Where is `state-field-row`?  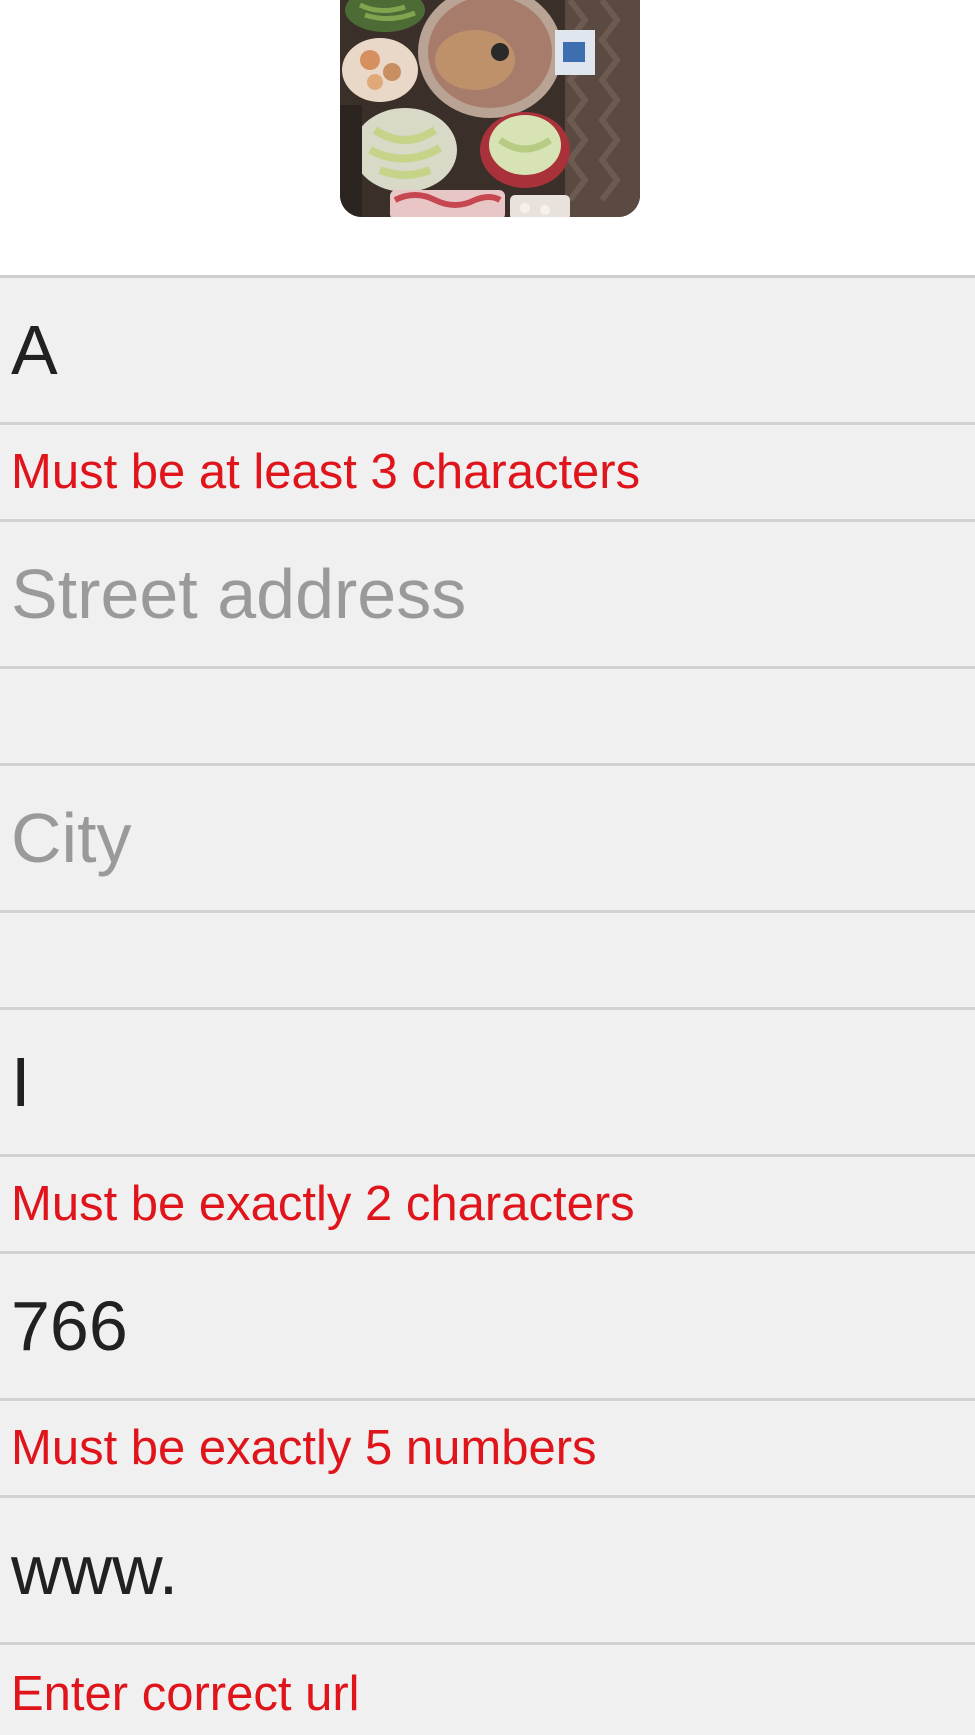 state-field-row is located at coordinates (487, 1083).